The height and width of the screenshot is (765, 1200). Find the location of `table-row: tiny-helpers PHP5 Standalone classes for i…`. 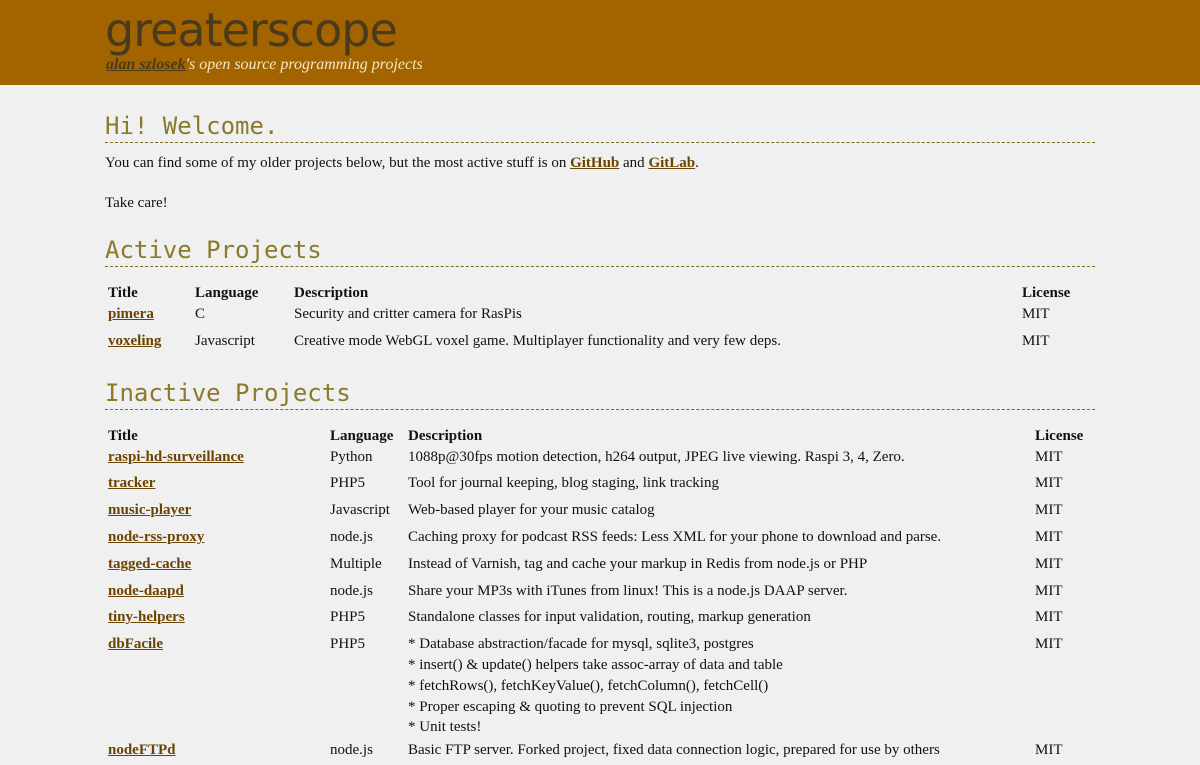

table-row: tiny-helpers PHP5 Standalone classes for i… is located at coordinates (600, 618).